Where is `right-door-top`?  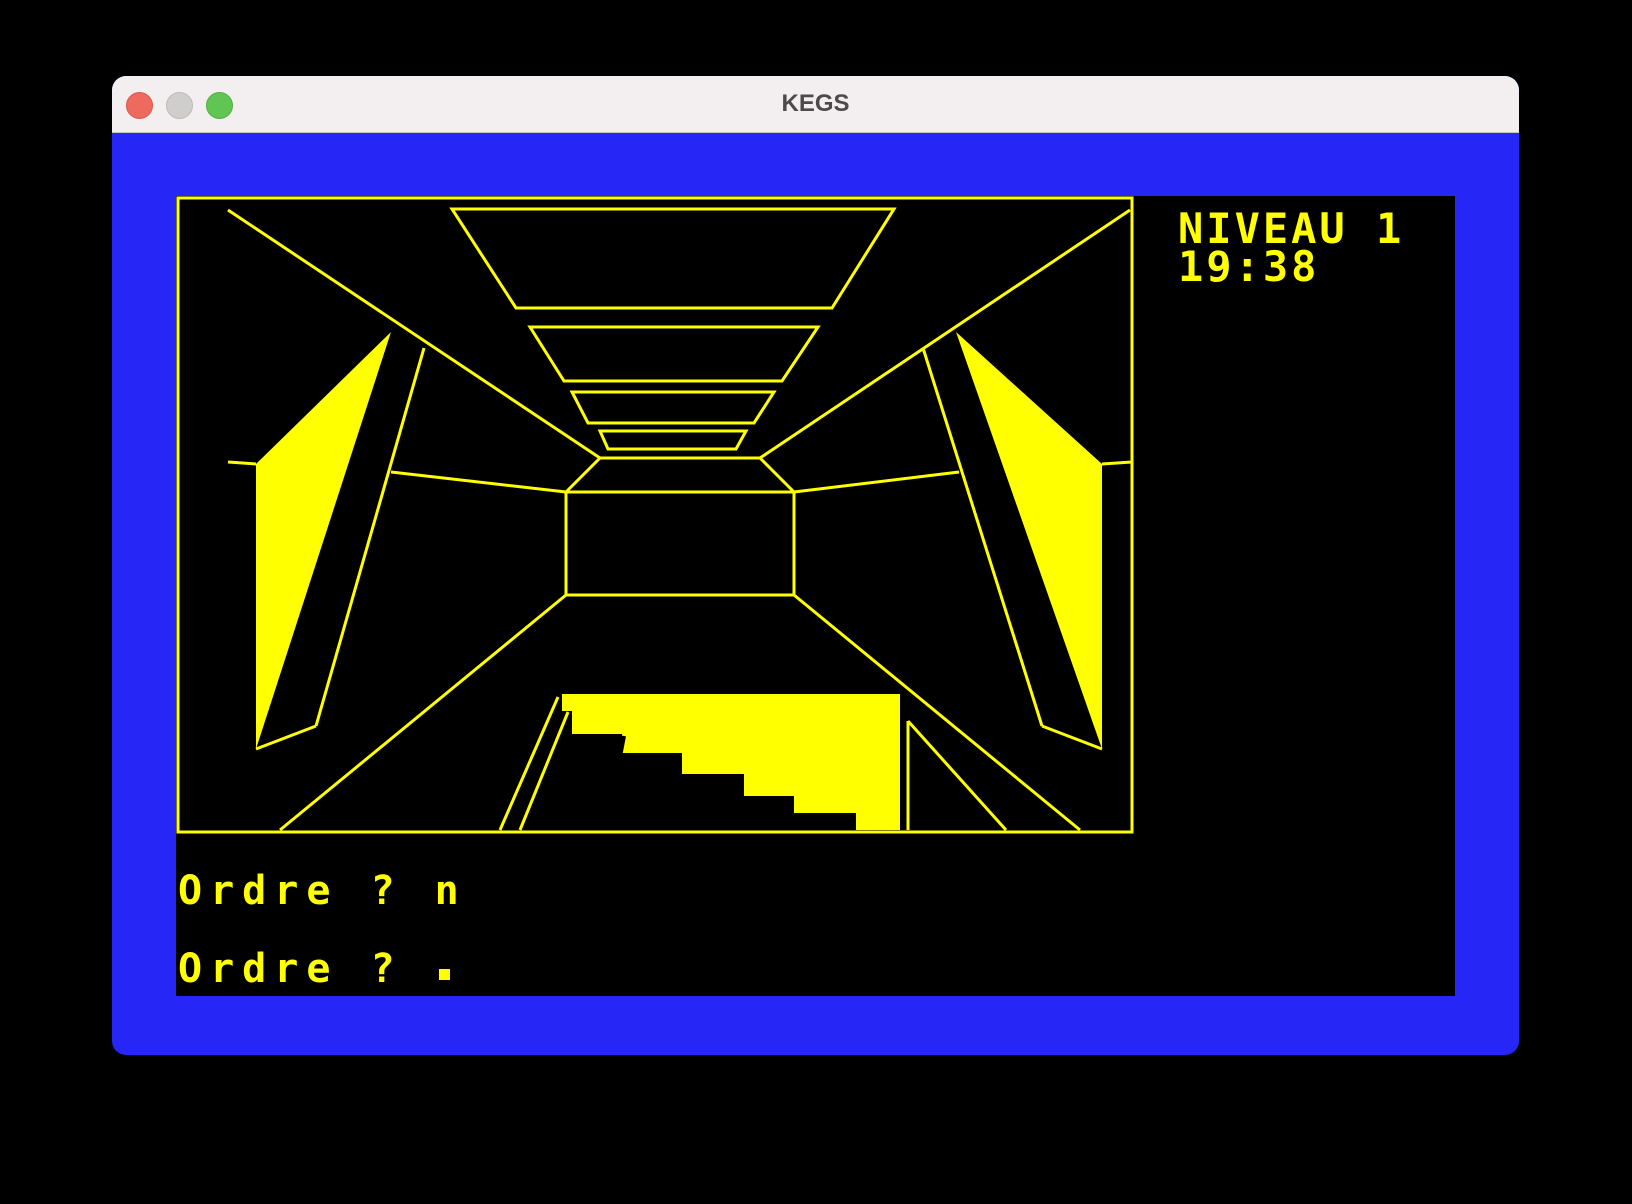
right-door-top is located at coordinates (1117, 463).